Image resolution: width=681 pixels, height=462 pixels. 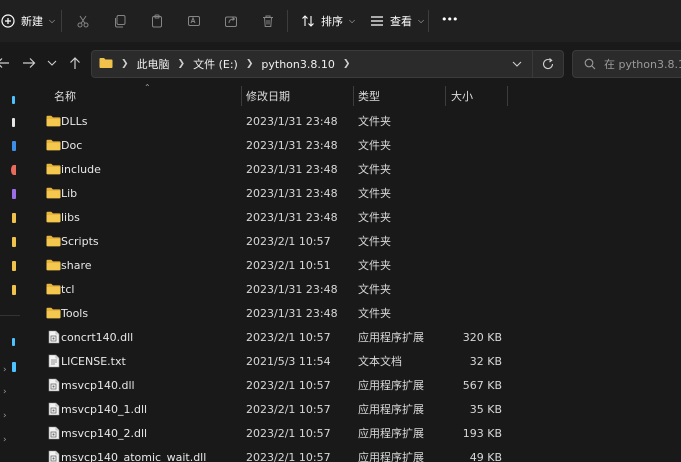 I want to click on file-name-cell: share, so click(x=69, y=265).